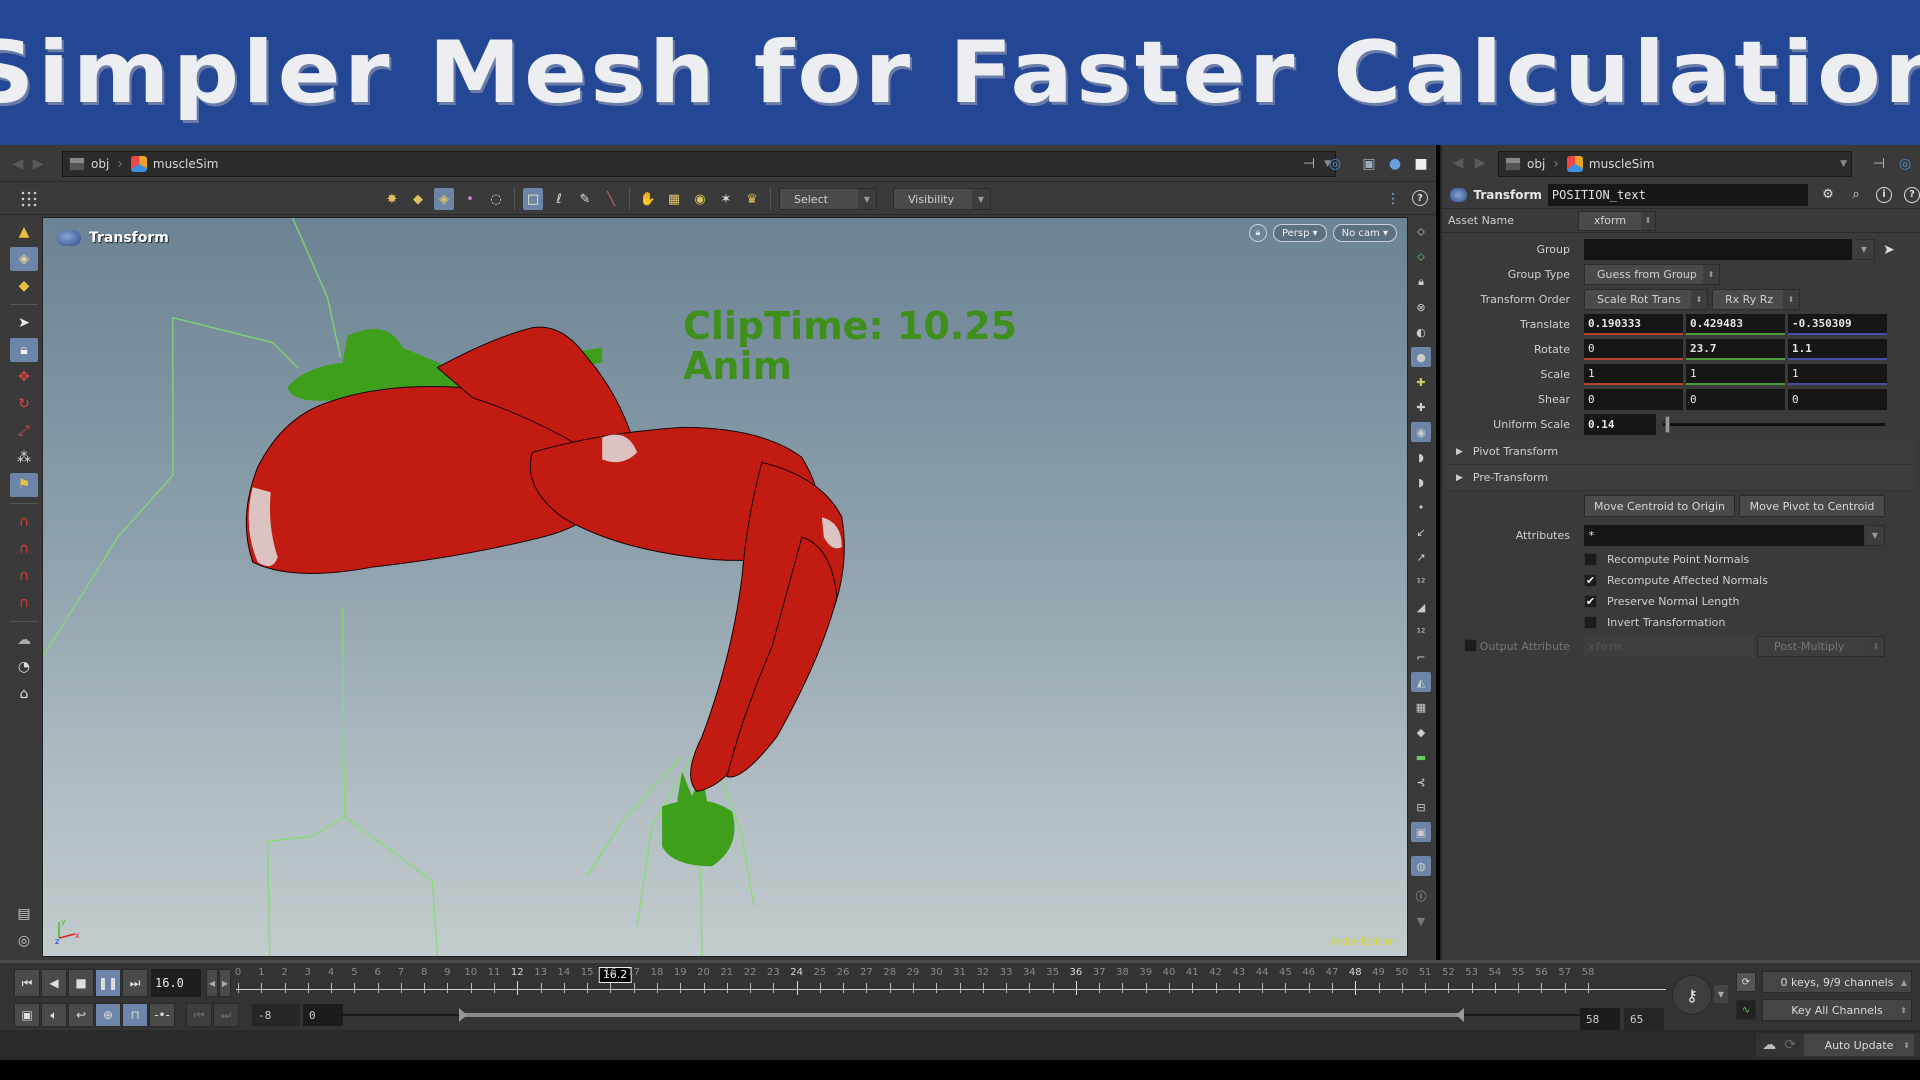 The width and height of the screenshot is (1920, 1080). I want to click on select-connected-icon: ◉, so click(700, 199).